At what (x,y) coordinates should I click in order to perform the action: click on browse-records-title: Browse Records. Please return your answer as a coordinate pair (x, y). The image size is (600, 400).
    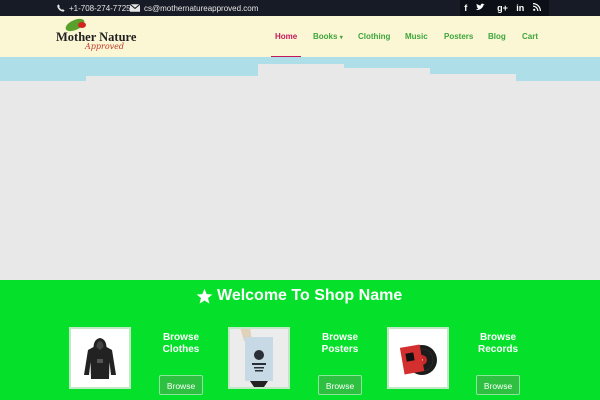
    Looking at the image, I should click on (498, 344).